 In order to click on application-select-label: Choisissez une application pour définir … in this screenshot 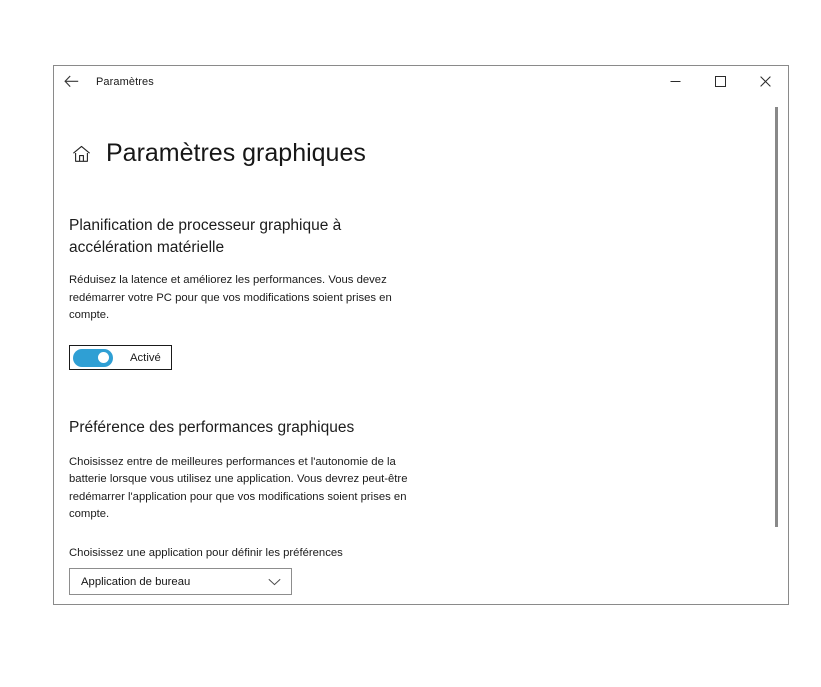, I will do `click(206, 553)`.